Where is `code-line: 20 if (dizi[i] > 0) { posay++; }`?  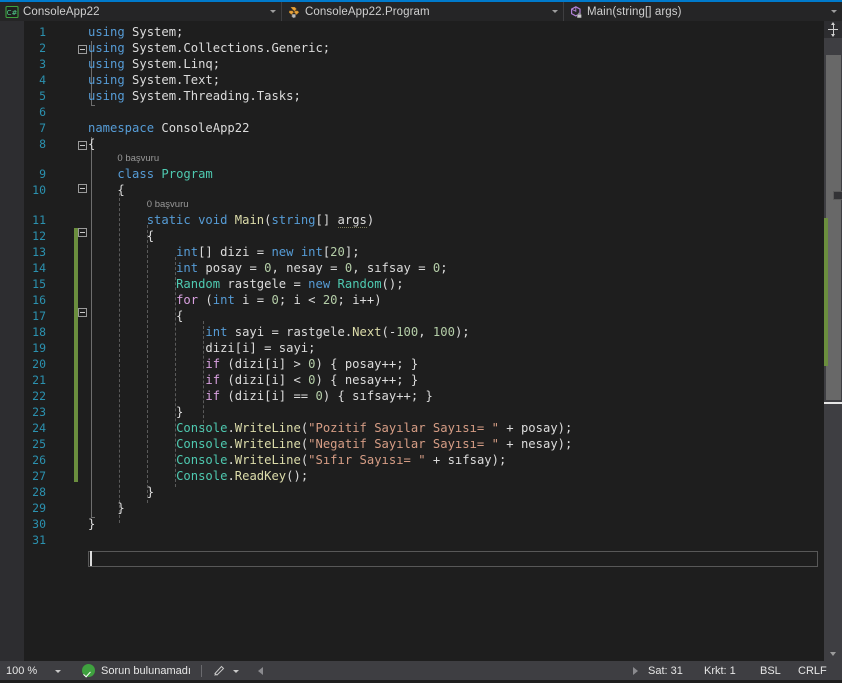
code-line: 20 if (dizi[i] > 0) { posay++; } is located at coordinates (421, 364).